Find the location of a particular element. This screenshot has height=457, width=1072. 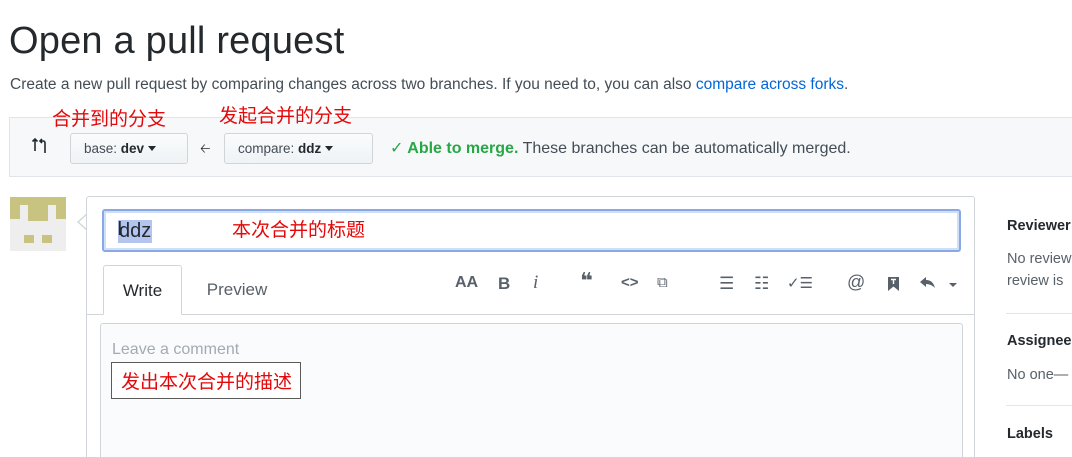

bulleted-list-icon: ☰ is located at coordinates (726, 284).